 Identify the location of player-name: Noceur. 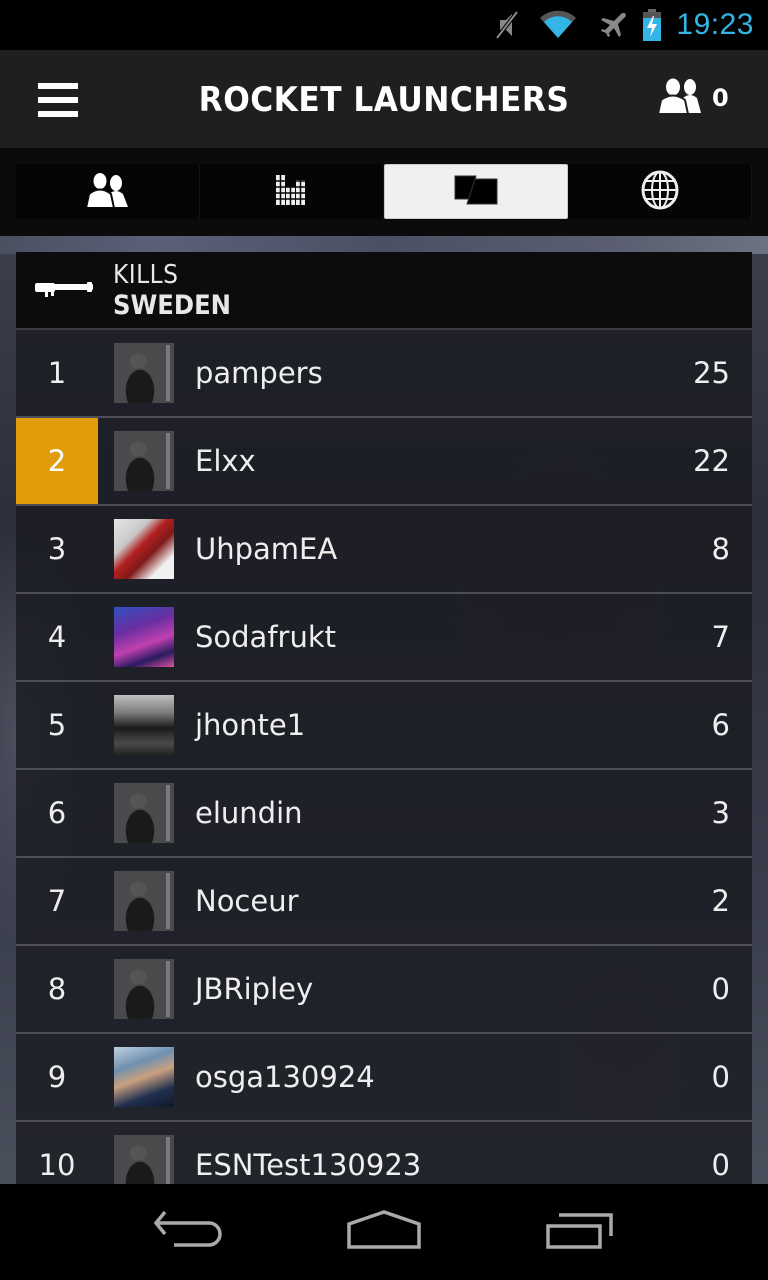
(247, 901).